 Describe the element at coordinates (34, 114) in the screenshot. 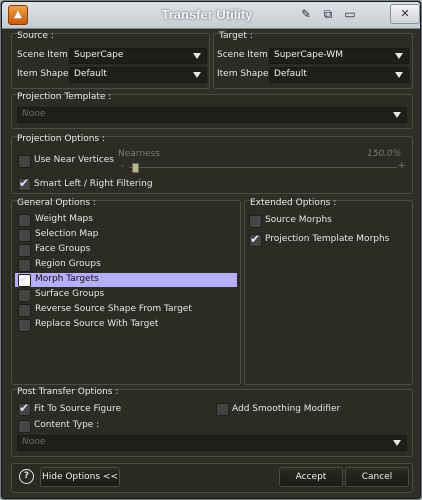

I see `projection-template-value: None` at that location.